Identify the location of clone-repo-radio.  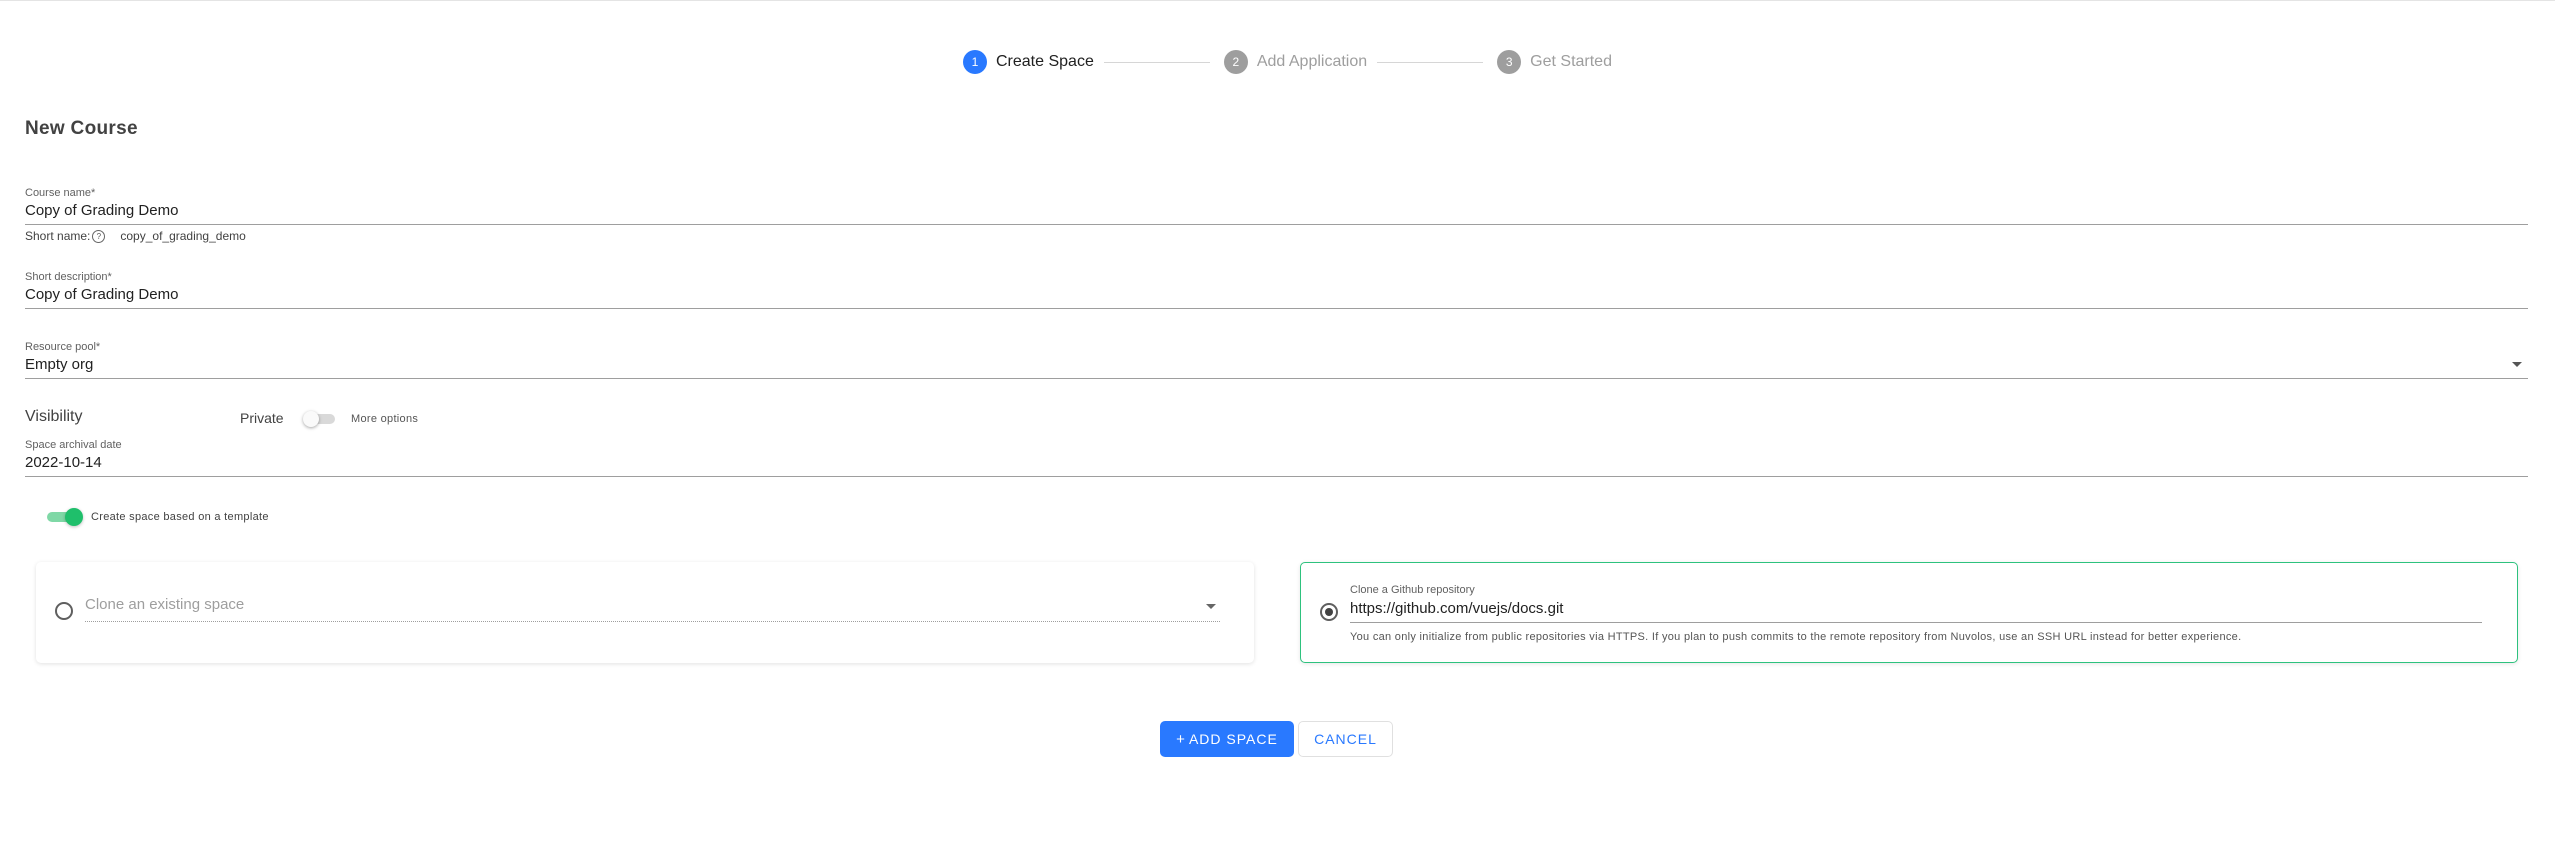
(1329, 612).